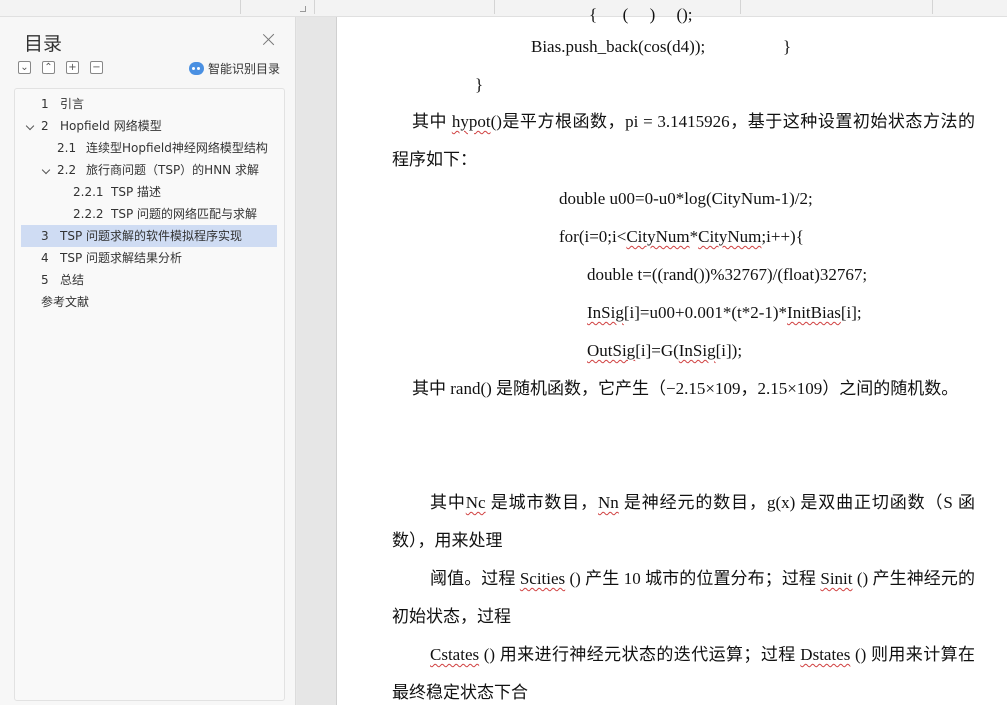 Image resolution: width=1007 pixels, height=705 pixels. I want to click on toc-item-label: TSP 问题求解的软件模拟程序实现, so click(151, 236).